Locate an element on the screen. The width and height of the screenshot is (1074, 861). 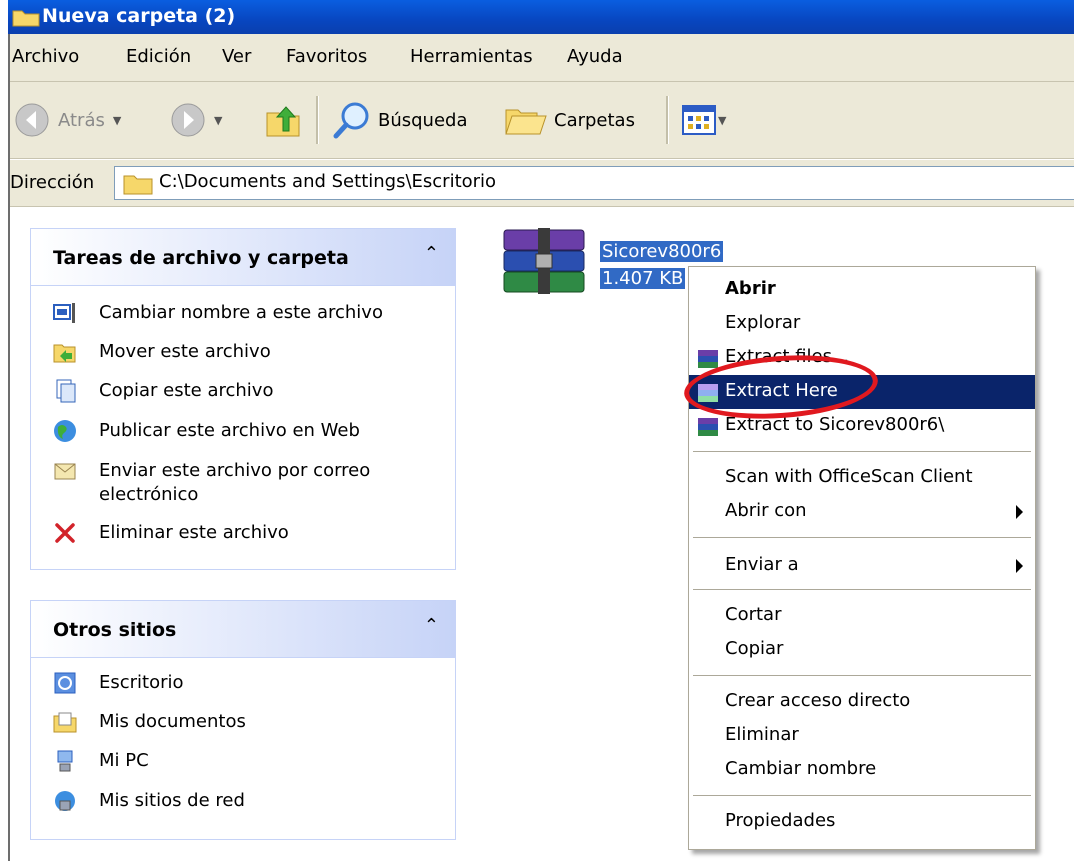
menu-item-open-with: Abrir con is located at coordinates (862, 512).